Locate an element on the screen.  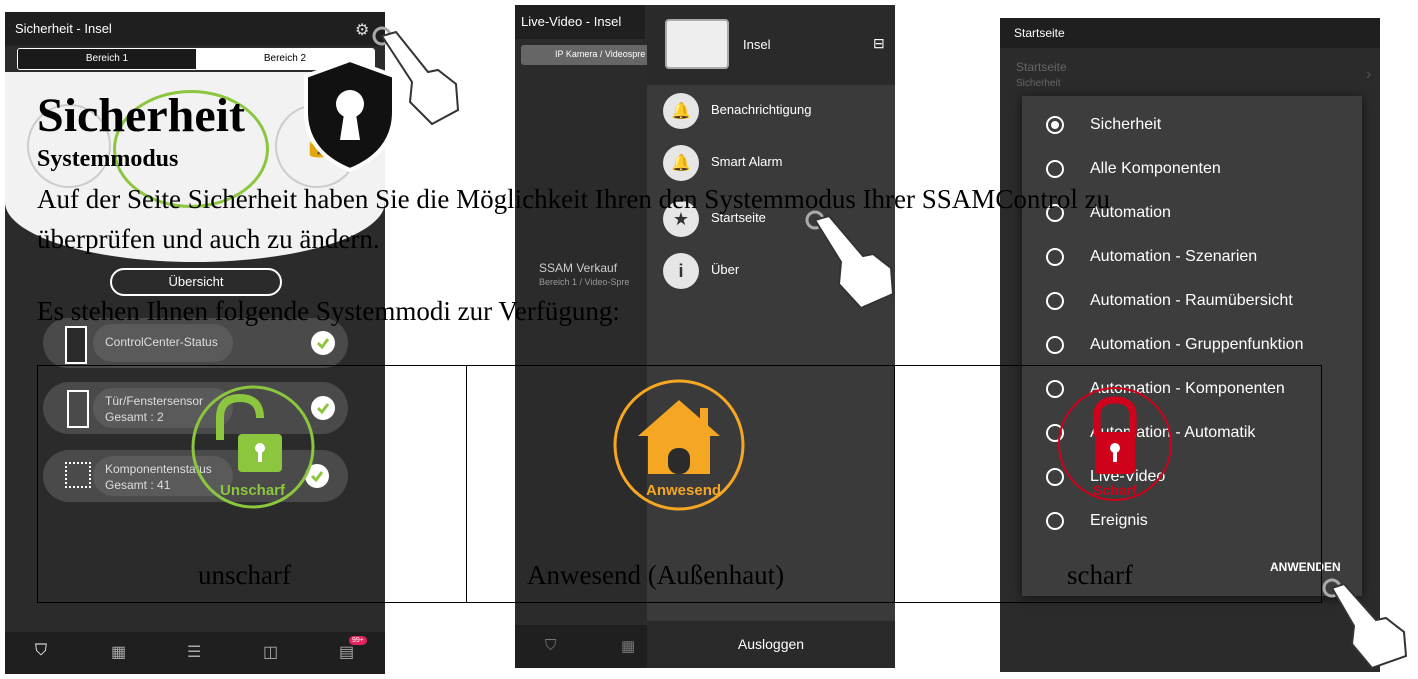
camera-tab-label: IP Kamera / Videospre is located at coordinates (600, 54).